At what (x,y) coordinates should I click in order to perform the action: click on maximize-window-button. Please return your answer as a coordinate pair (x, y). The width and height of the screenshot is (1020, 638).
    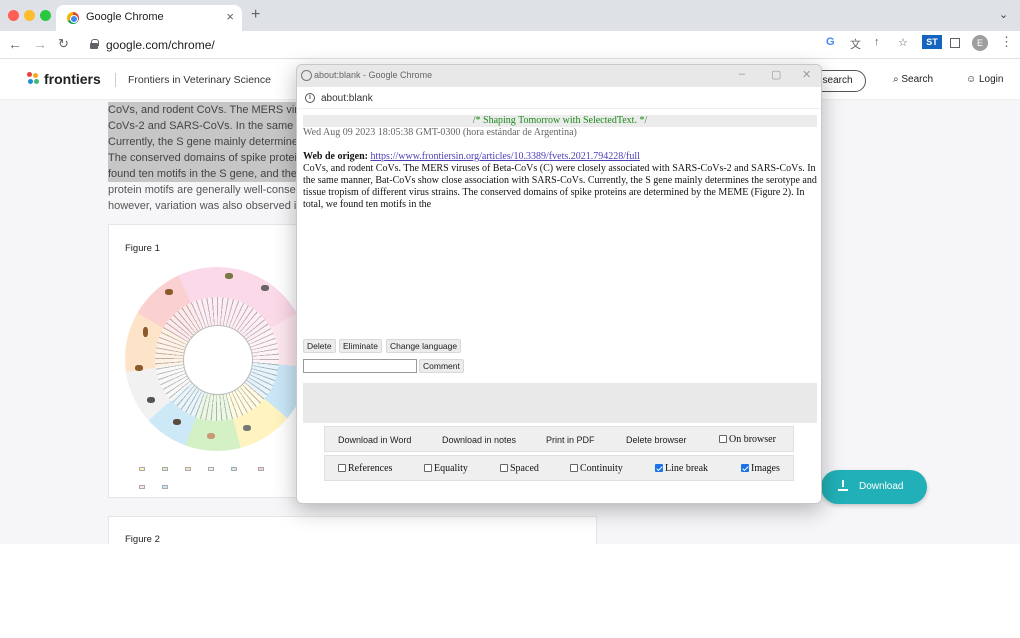
    Looking at the image, I should click on (45, 15).